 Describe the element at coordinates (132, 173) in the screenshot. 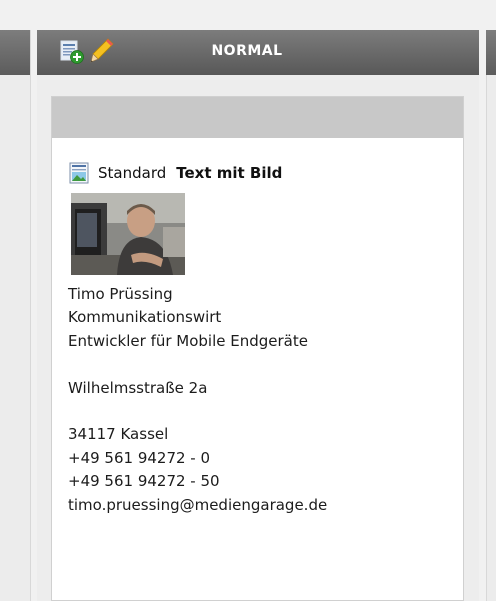

I see `content-type-label: Standard` at that location.